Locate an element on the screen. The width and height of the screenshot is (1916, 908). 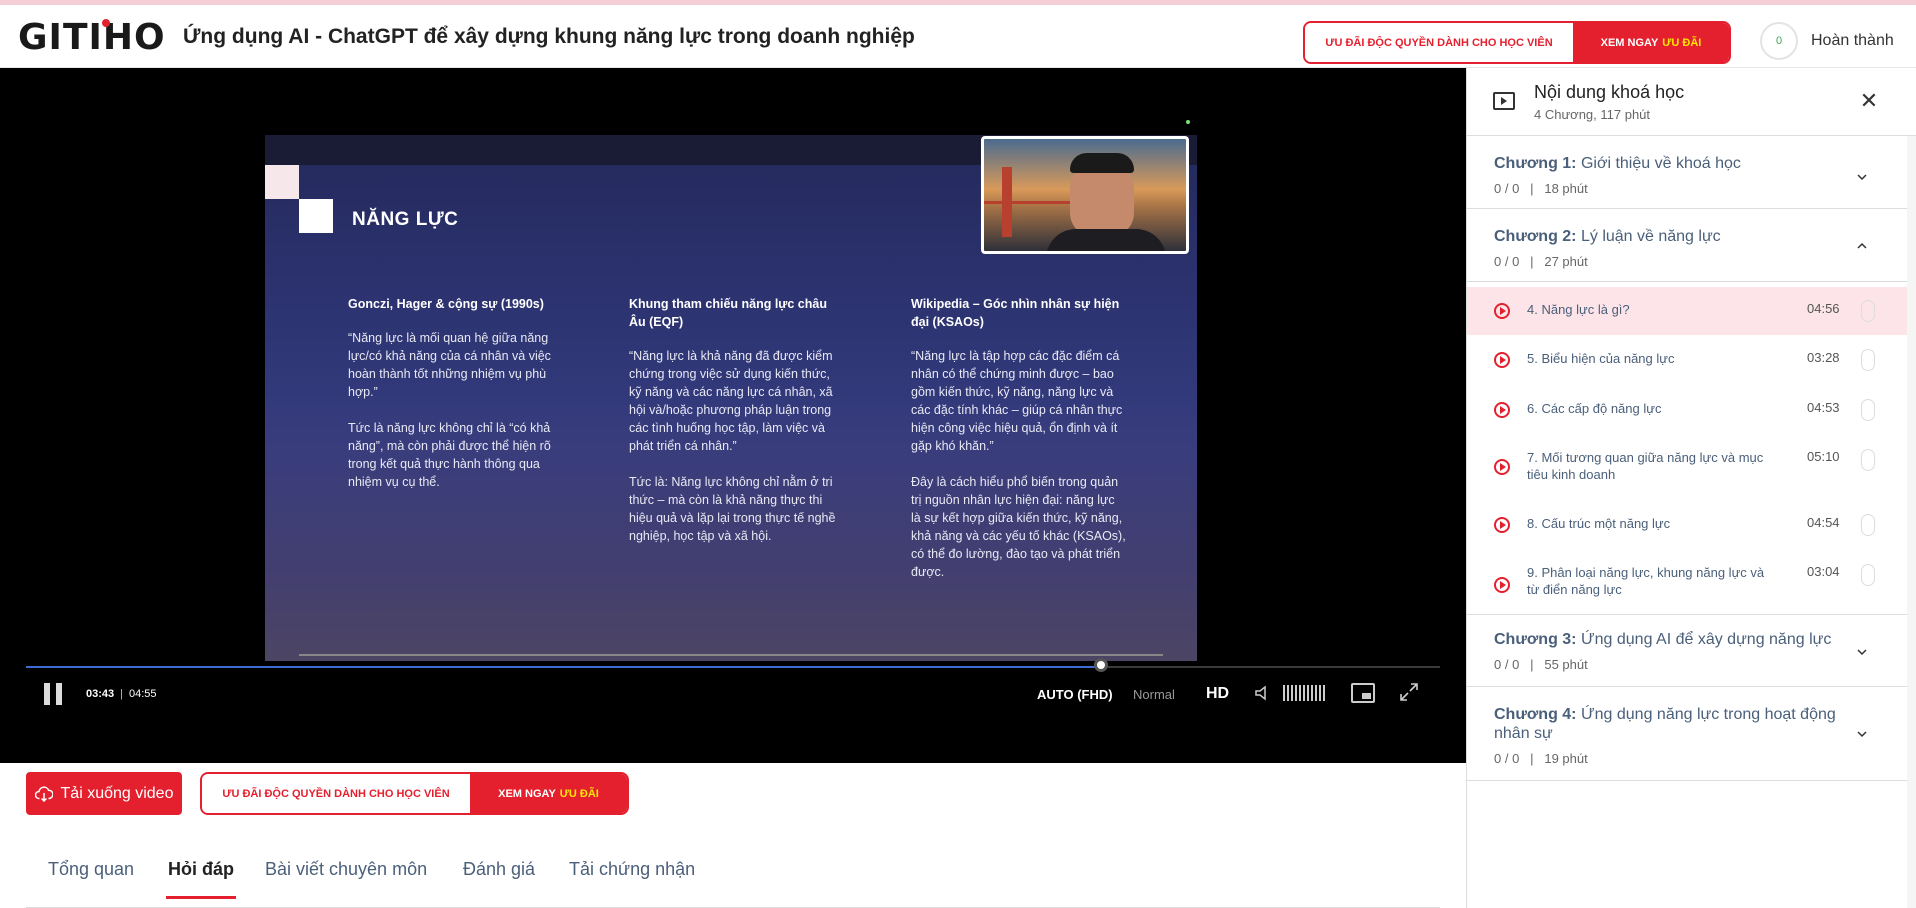
volume-icon is located at coordinates (1263, 693).